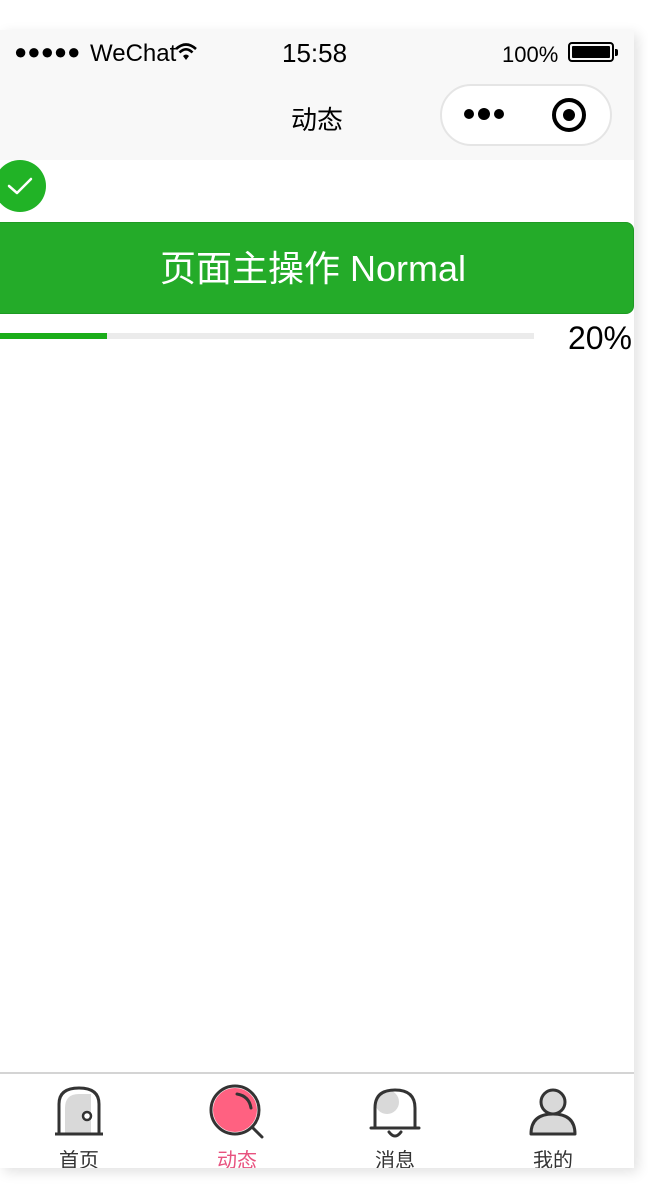 The height and width of the screenshot is (1204, 648). Describe the element at coordinates (79, 1159) in the screenshot. I see `tab-home-label: 首页` at that location.